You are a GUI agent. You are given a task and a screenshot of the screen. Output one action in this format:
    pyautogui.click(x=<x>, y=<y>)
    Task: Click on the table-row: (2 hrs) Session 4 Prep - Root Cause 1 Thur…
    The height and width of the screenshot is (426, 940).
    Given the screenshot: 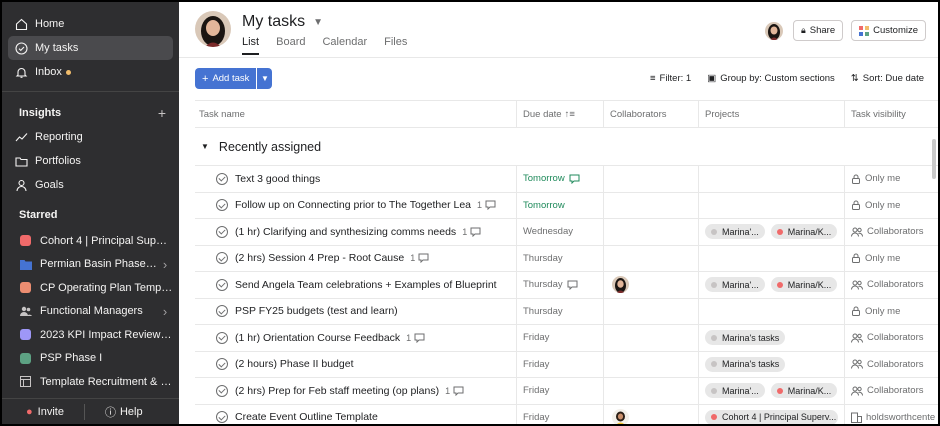 What is the action you would take?
    pyautogui.click(x=566, y=258)
    